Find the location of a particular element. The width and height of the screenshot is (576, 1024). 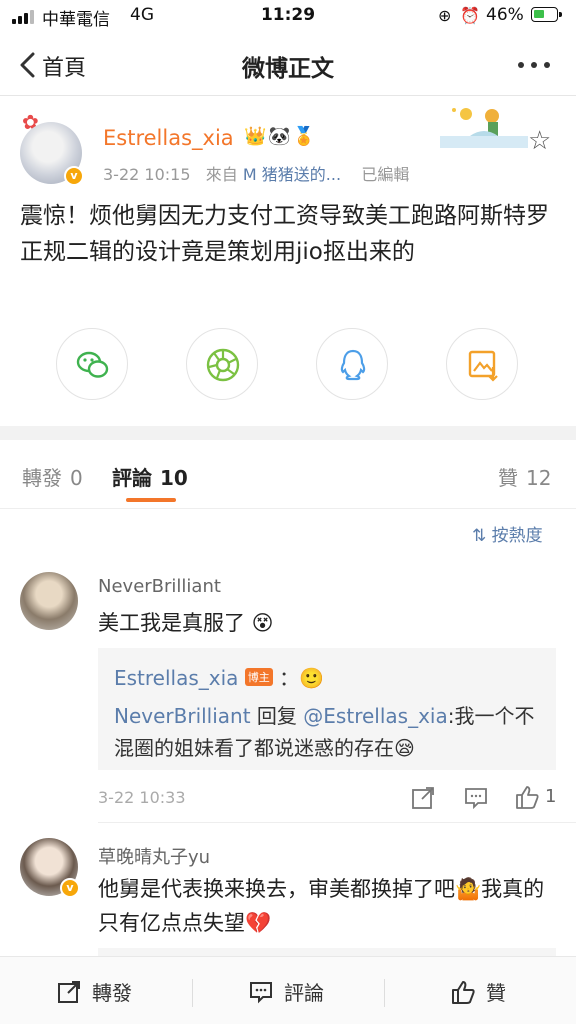

tab-likes-label: 贊 is located at coordinates (508, 478).